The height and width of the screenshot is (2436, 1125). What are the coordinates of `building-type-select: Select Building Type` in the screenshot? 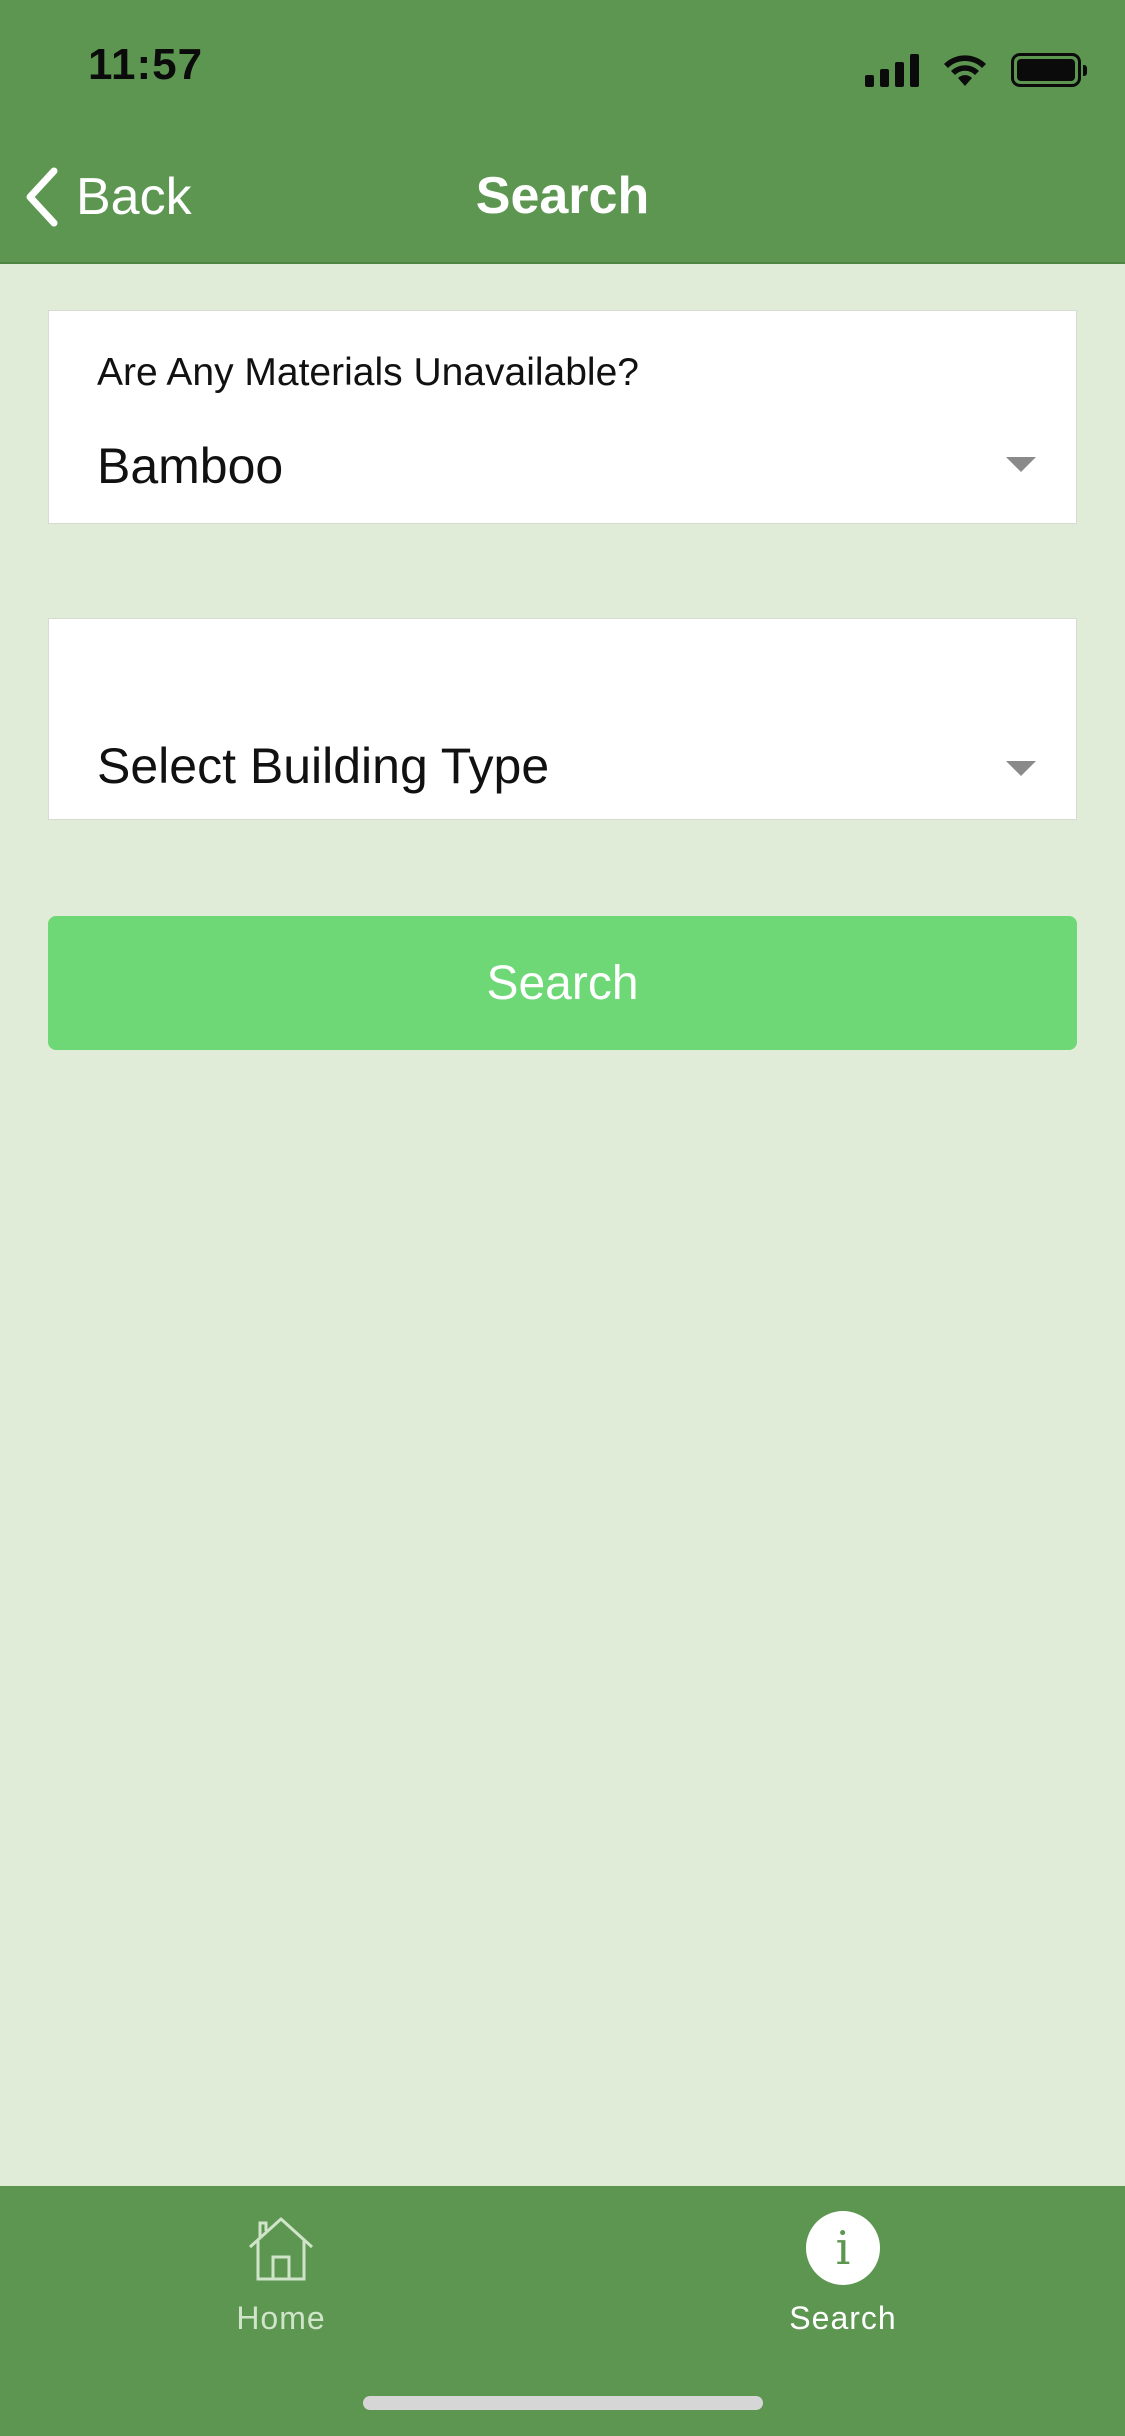 It's located at (562, 719).